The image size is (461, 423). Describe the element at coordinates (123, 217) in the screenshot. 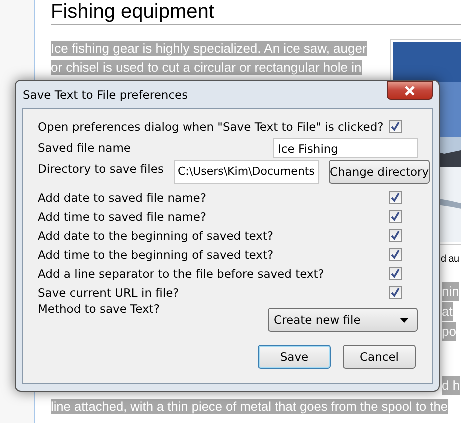

I see `option-label: Add time to saved file name?` at that location.